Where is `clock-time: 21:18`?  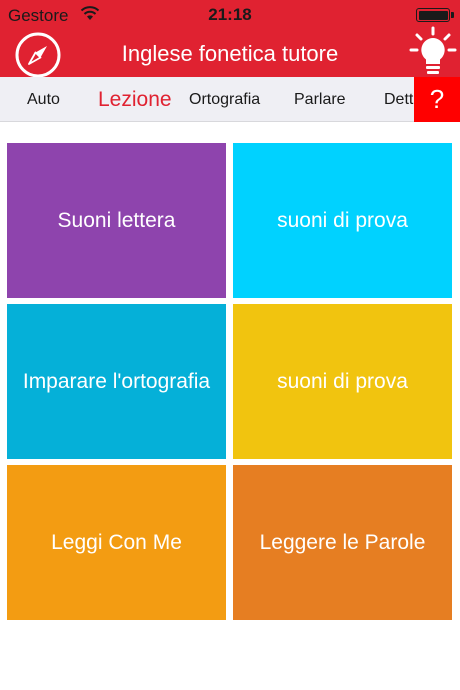
clock-time: 21:18 is located at coordinates (230, 14).